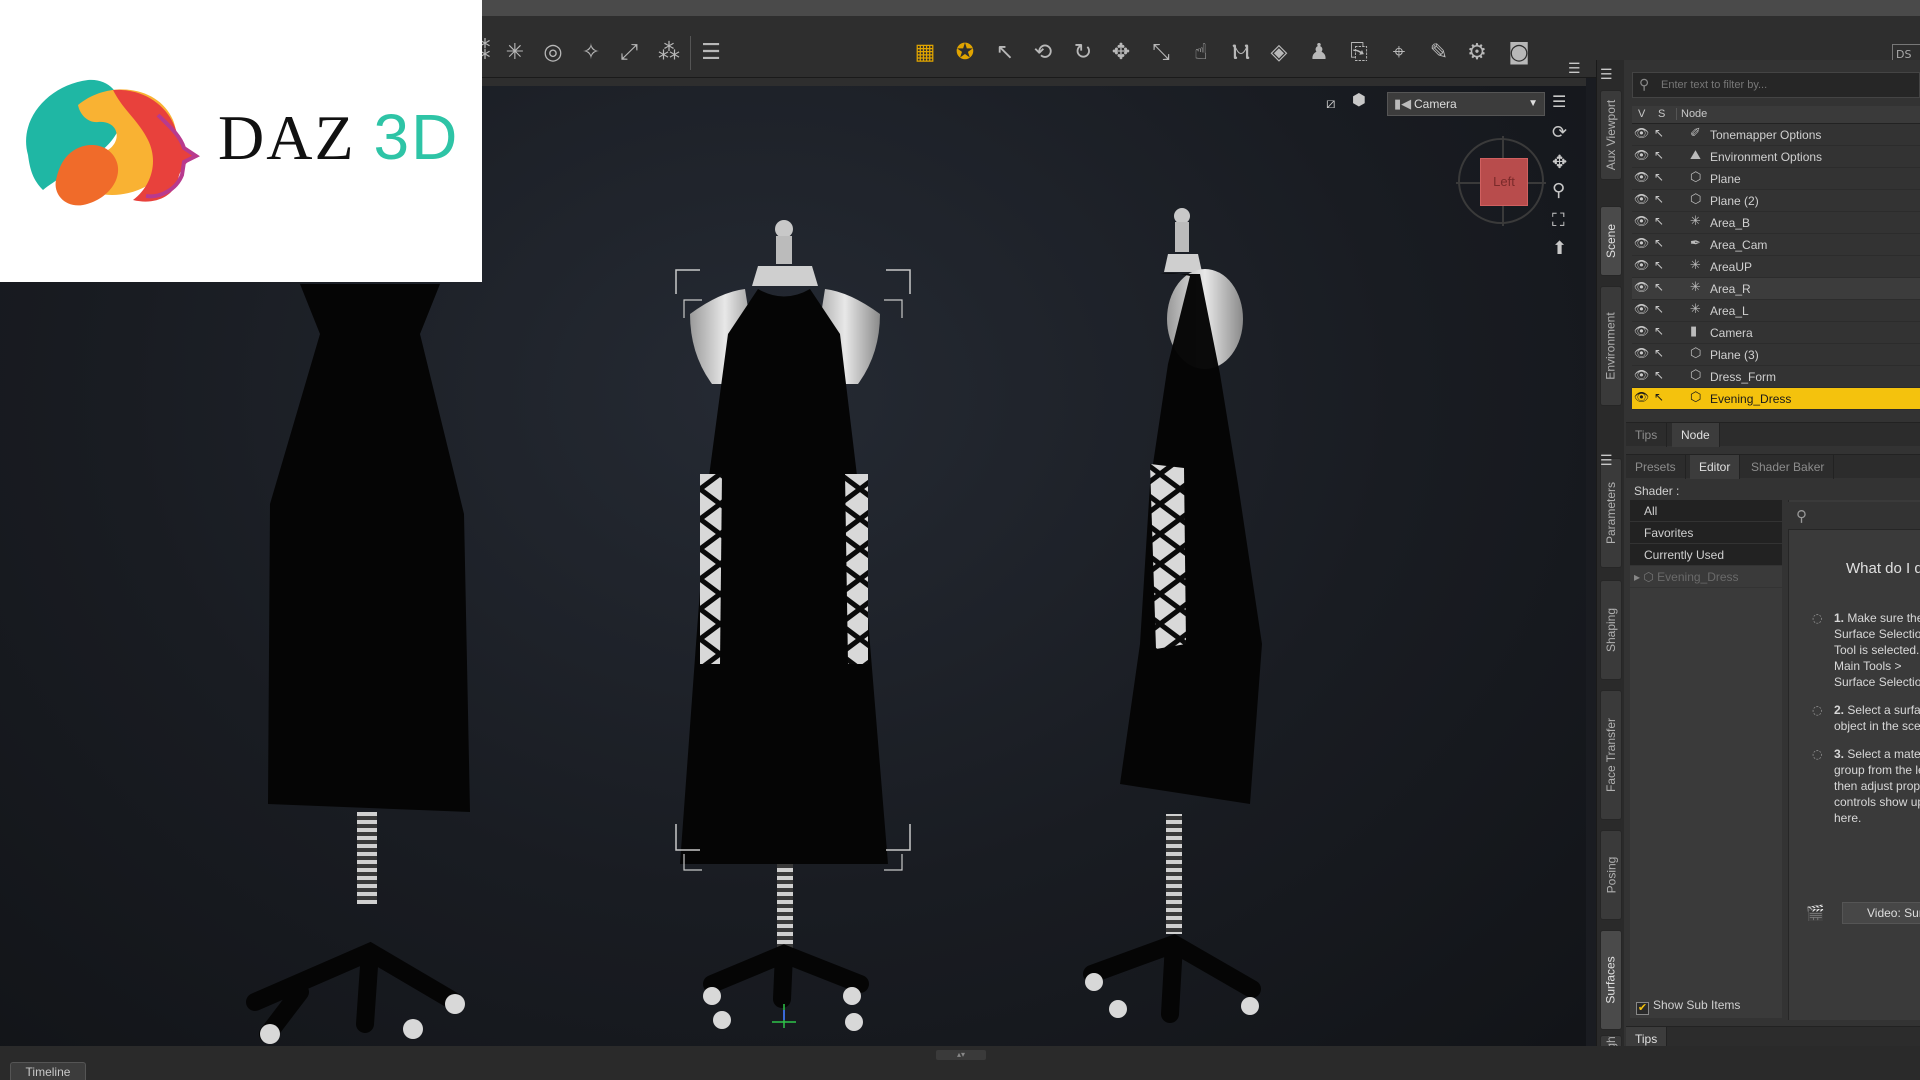  What do you see at coordinates (1776, 311) in the screenshot?
I see `list-item: 👁 ↖ ✳ Area_L` at bounding box center [1776, 311].